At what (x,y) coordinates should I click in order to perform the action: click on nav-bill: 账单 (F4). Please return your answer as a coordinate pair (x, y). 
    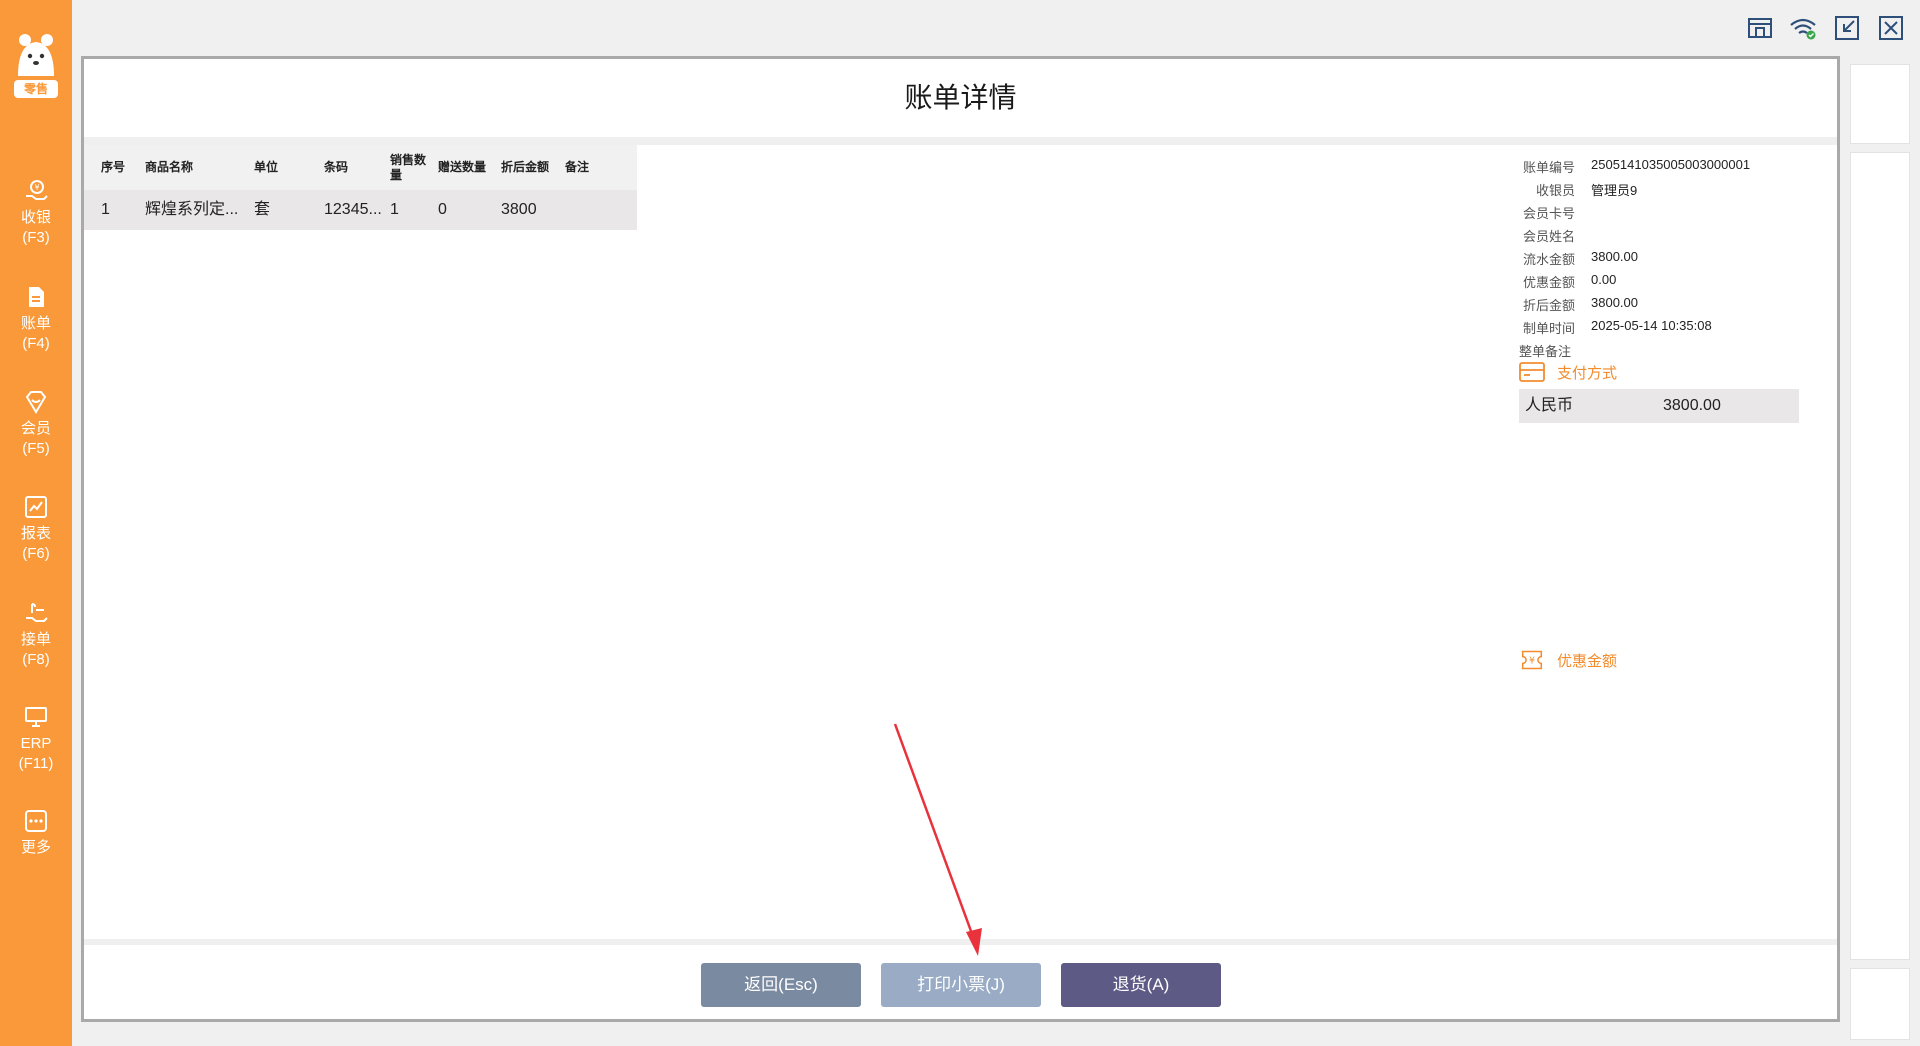
    Looking at the image, I should click on (36, 319).